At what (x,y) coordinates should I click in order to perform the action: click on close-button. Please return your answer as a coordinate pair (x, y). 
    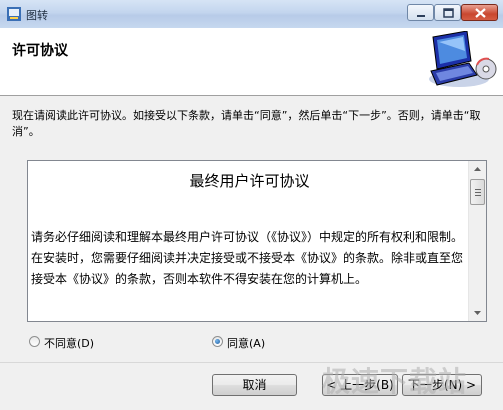
    Looking at the image, I should click on (479, 12).